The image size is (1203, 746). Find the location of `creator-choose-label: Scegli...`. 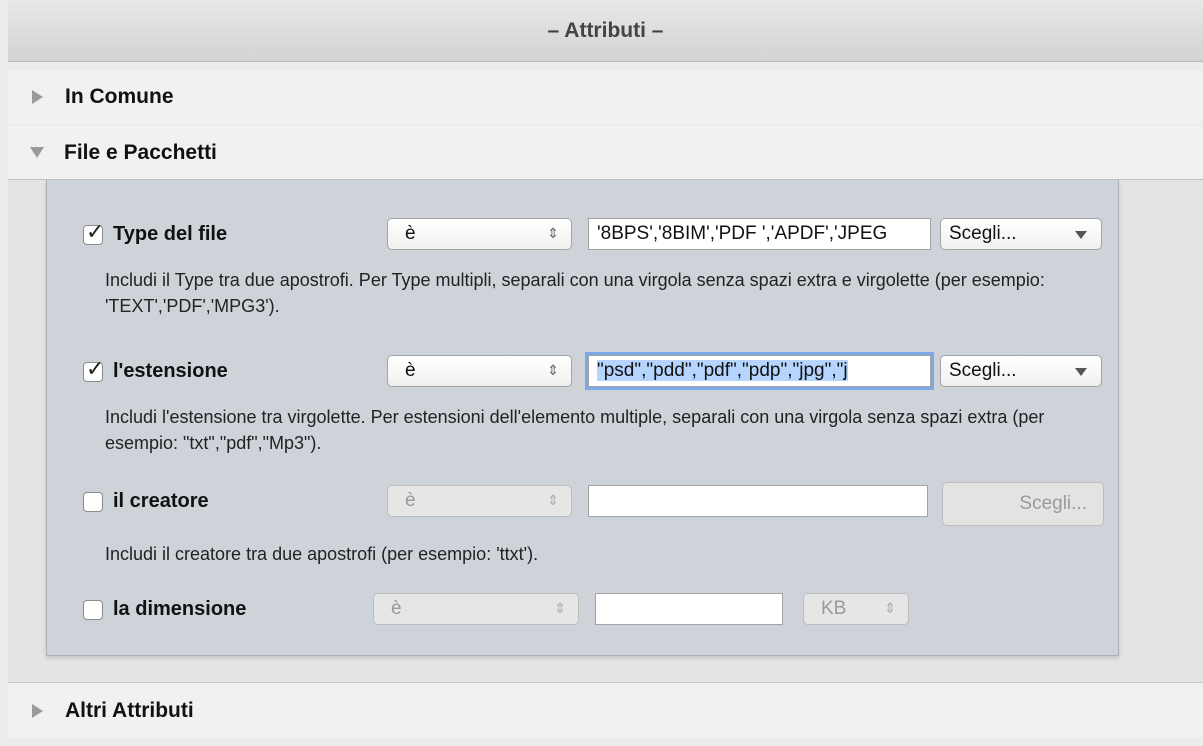

creator-choose-label: Scegli... is located at coordinates (1053, 503).